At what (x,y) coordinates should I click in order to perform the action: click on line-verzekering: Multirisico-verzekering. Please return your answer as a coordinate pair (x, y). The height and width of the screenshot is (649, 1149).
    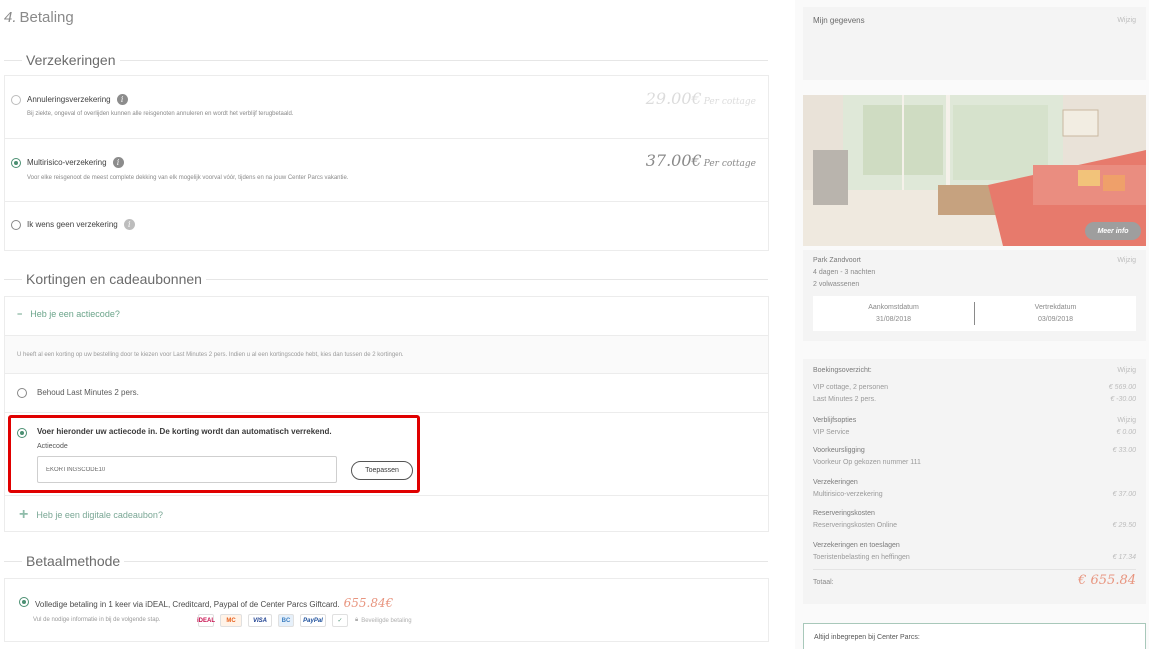
    Looking at the image, I should click on (848, 494).